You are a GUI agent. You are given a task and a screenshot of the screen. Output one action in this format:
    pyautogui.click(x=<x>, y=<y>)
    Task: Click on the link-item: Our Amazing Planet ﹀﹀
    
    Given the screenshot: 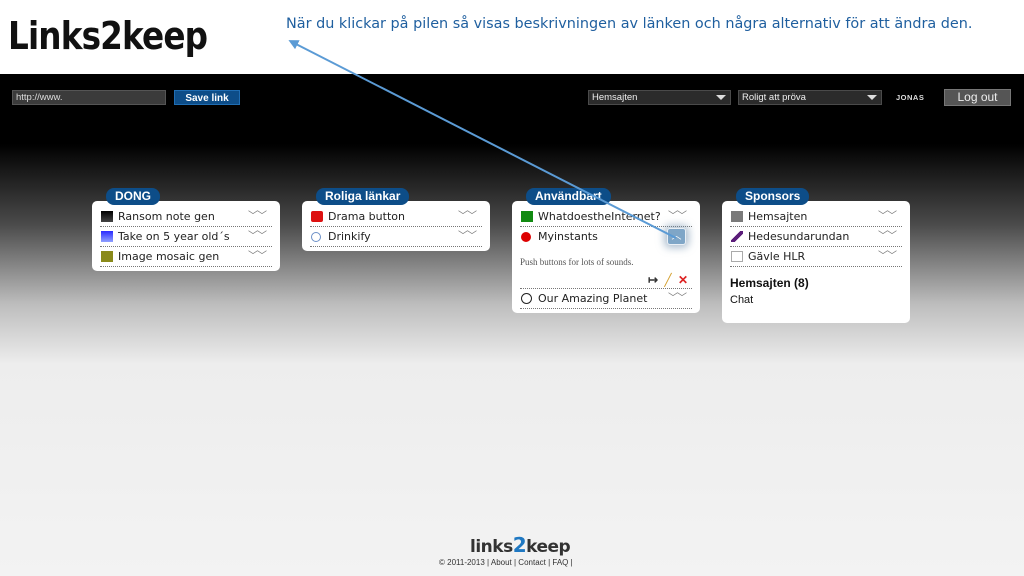 What is the action you would take?
    pyautogui.click(x=606, y=299)
    